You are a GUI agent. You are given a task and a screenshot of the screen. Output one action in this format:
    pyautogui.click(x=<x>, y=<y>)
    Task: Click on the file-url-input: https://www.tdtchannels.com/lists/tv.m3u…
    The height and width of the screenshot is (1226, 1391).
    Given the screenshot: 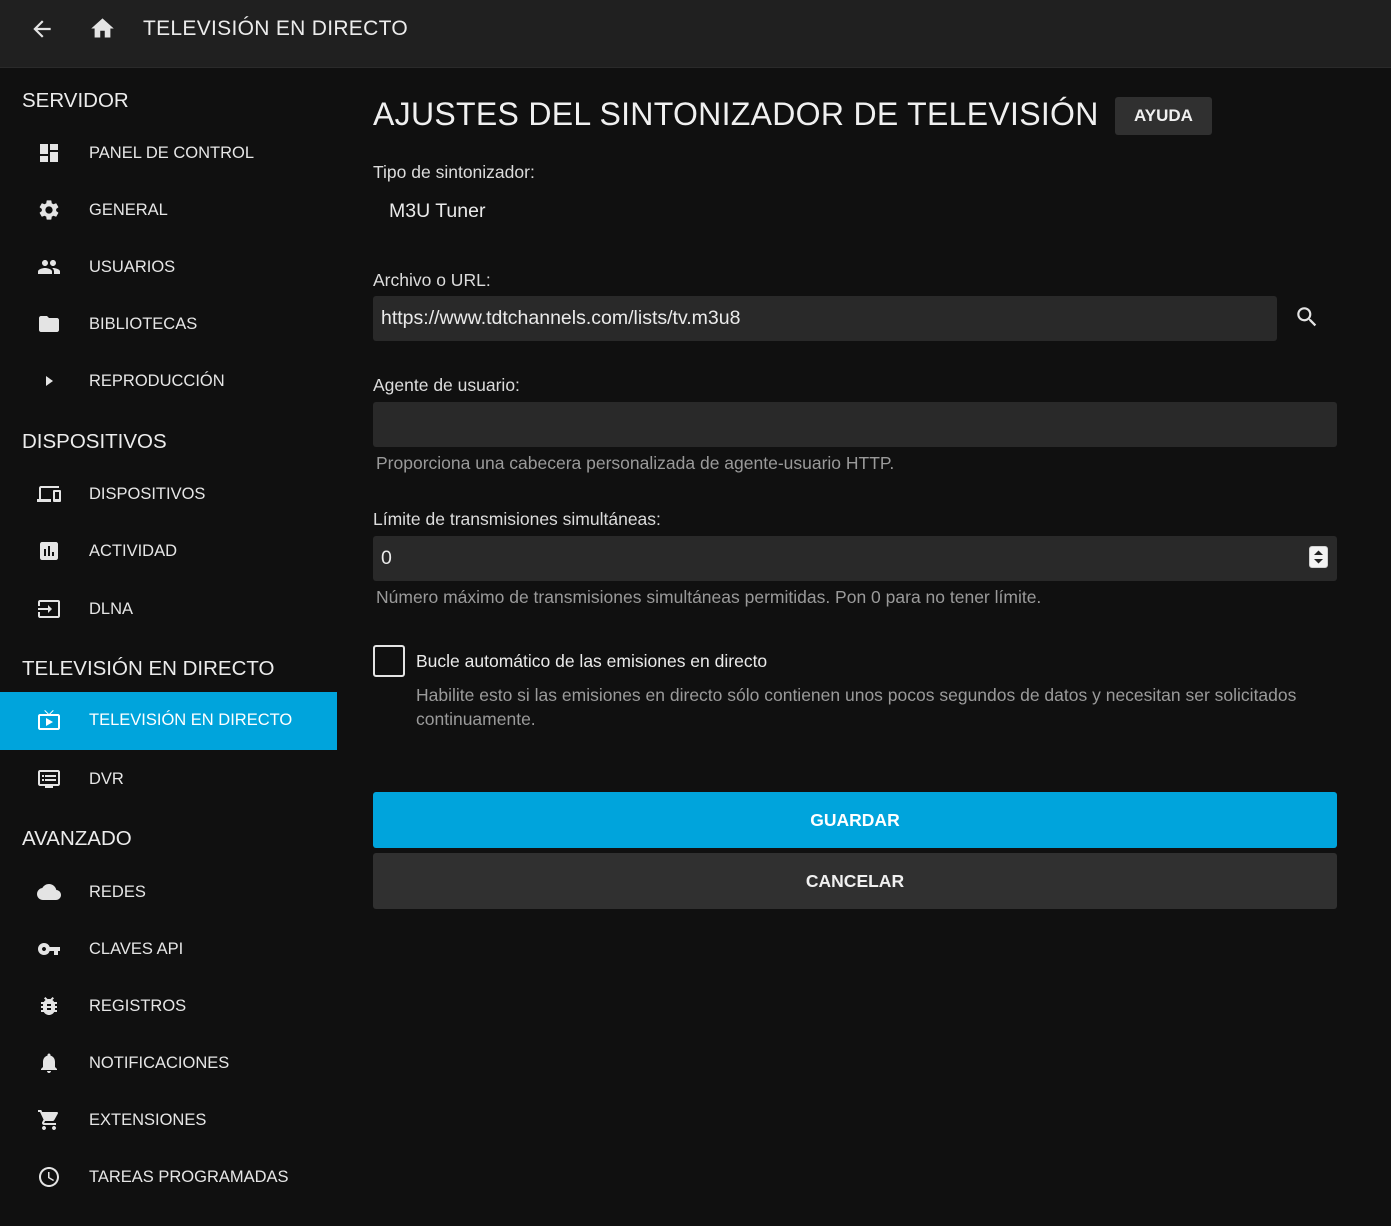 What is the action you would take?
    pyautogui.click(x=825, y=318)
    